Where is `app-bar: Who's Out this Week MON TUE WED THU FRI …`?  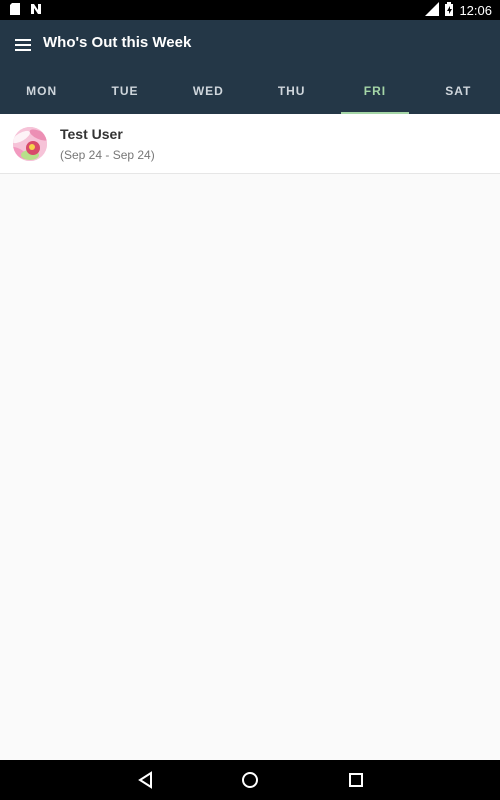 app-bar: Who's Out this Week MON TUE WED THU FRI … is located at coordinates (250, 67).